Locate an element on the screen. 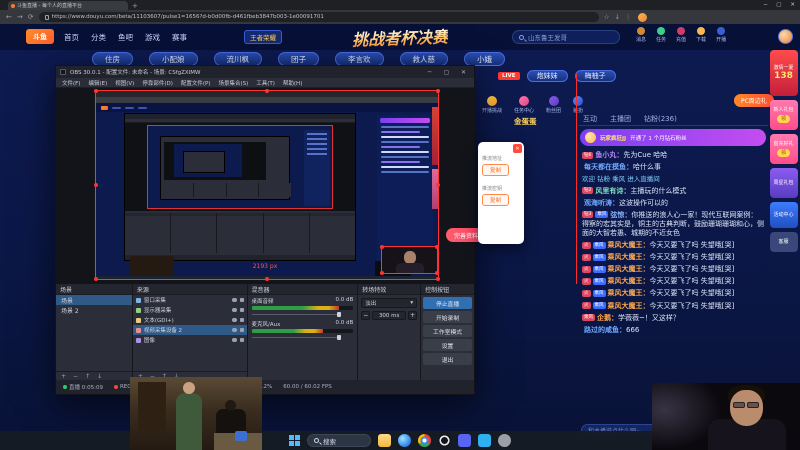  promo-card: 客服 is located at coordinates (783, 242).